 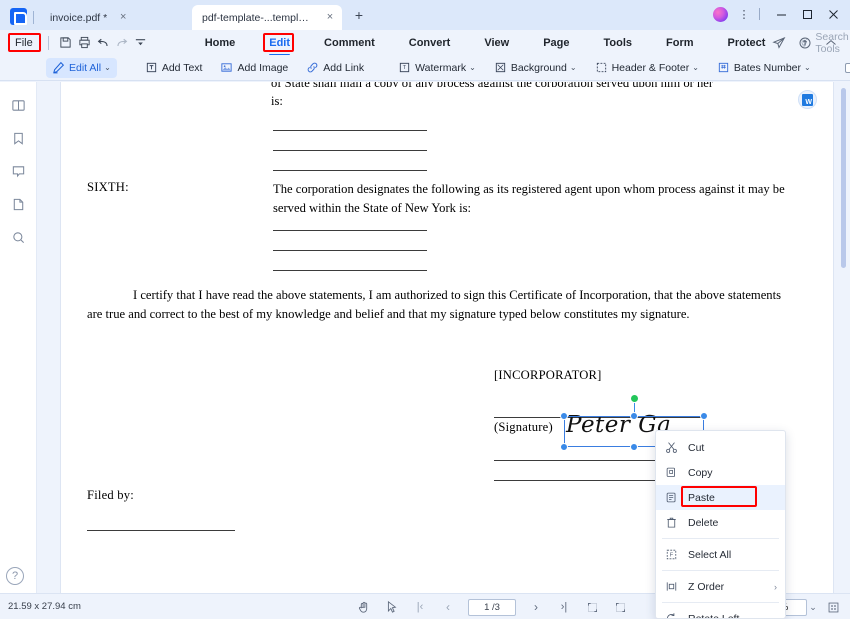 I want to click on resize-handle-bottom-center, so click(x=634, y=447).